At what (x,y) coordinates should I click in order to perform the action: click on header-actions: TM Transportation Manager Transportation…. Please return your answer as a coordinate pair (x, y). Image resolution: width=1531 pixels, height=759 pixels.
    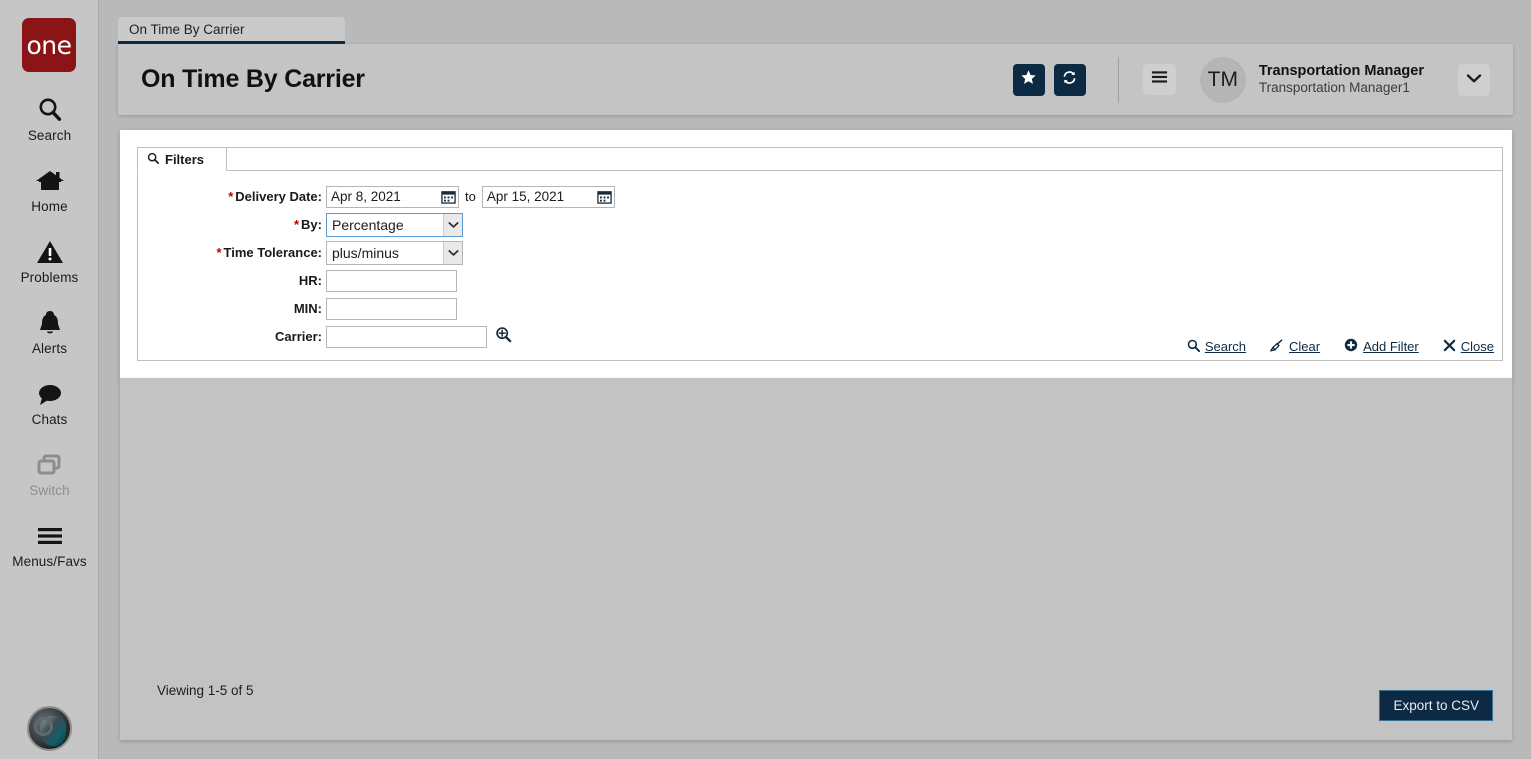
    Looking at the image, I should click on (1258, 79).